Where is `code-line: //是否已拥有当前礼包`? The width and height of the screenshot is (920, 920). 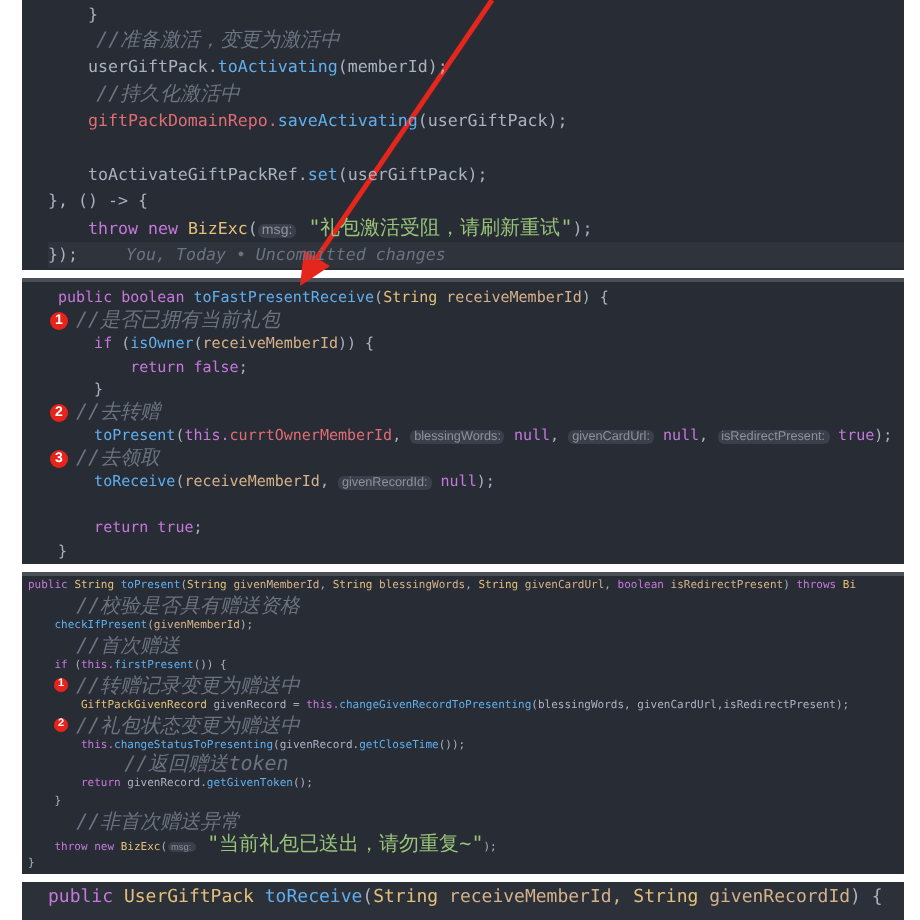 code-line: //是否已拥有当前礼包 is located at coordinates (178, 321).